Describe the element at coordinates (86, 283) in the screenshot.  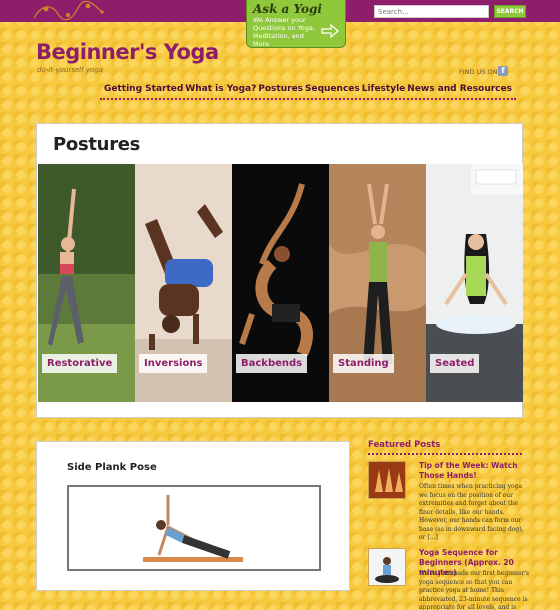
I see `posture-tile-restorative: Restorative` at that location.